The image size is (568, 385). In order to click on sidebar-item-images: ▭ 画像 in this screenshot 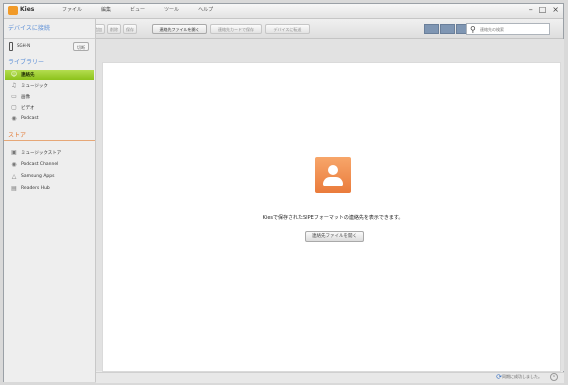, I will do `click(49, 97)`.